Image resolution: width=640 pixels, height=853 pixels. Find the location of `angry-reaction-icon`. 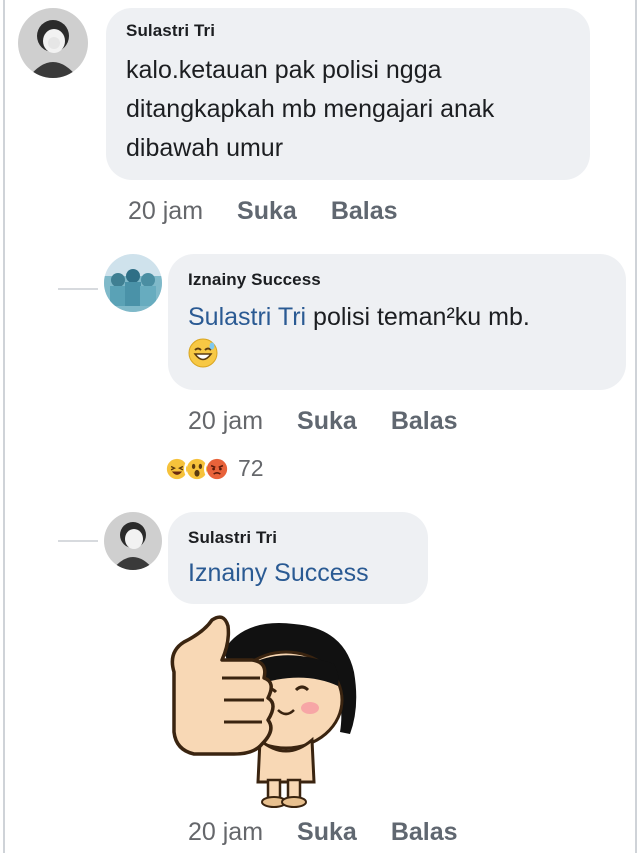

angry-reaction-icon is located at coordinates (217, 468).